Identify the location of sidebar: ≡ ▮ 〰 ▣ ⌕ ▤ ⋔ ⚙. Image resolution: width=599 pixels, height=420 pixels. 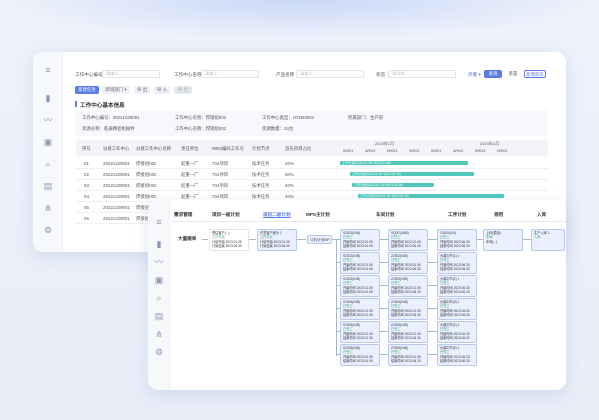
(159, 295).